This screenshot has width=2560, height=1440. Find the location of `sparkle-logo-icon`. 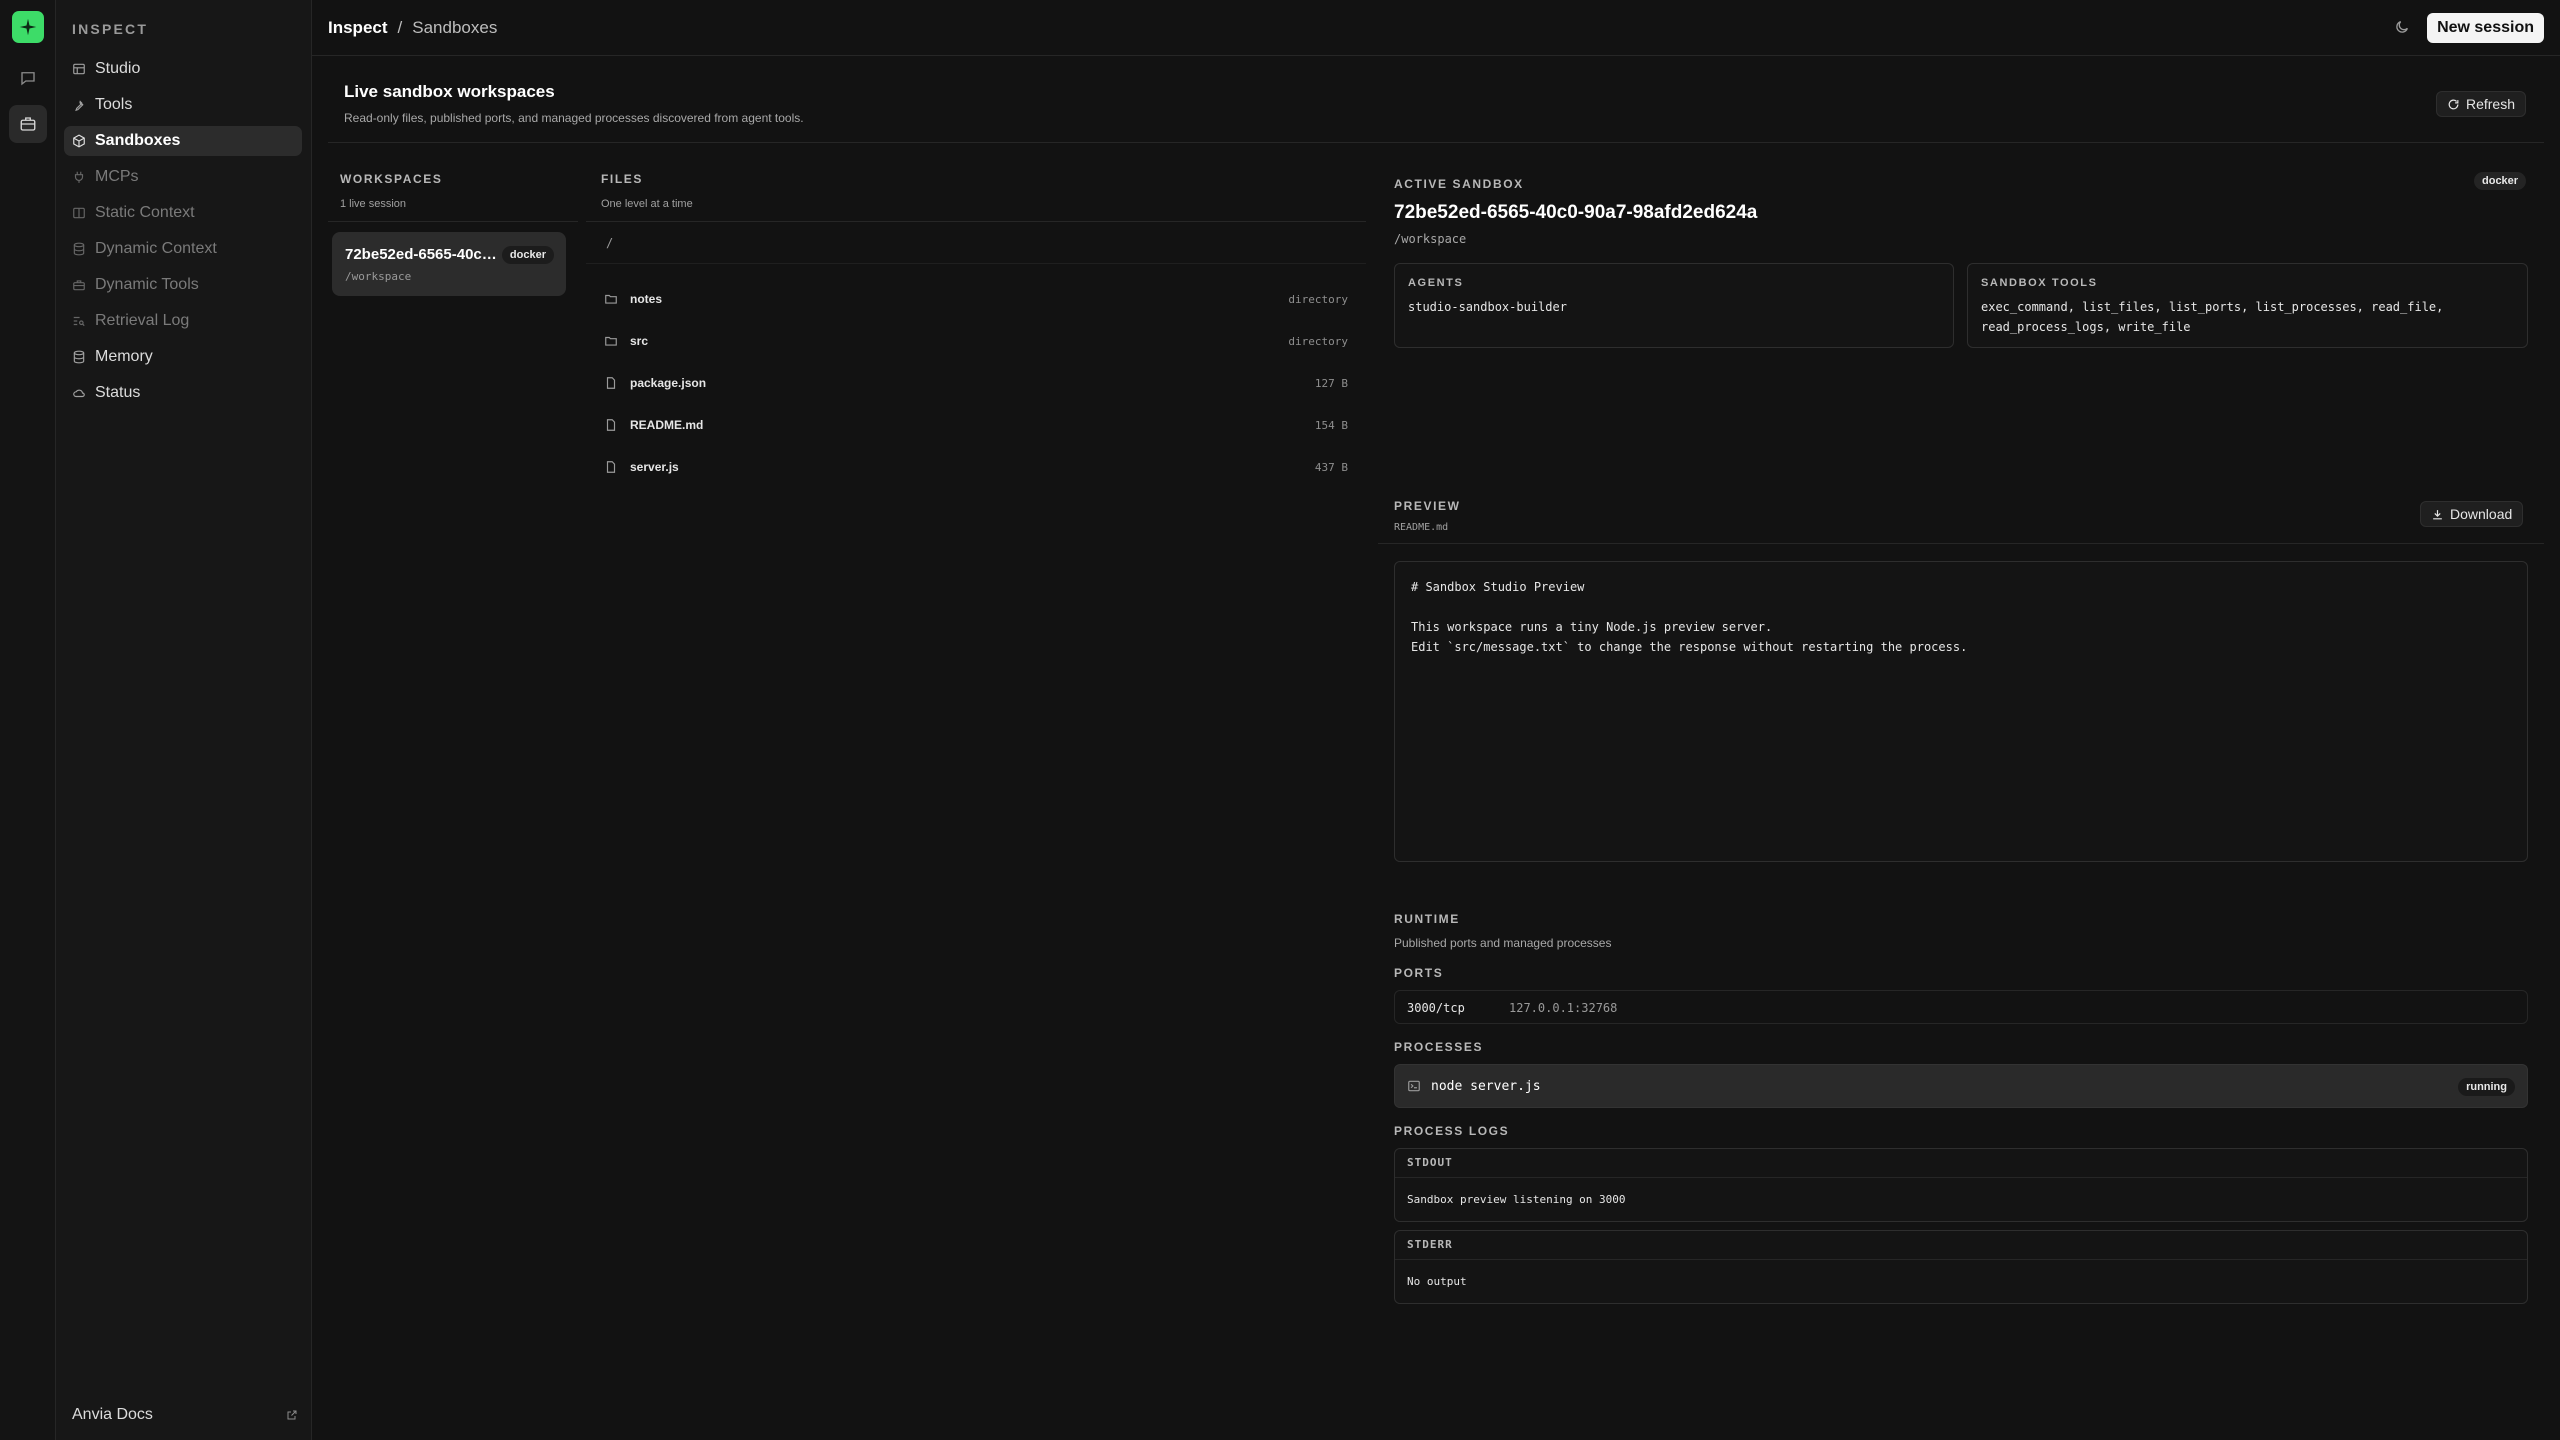

sparkle-logo-icon is located at coordinates (28, 27).